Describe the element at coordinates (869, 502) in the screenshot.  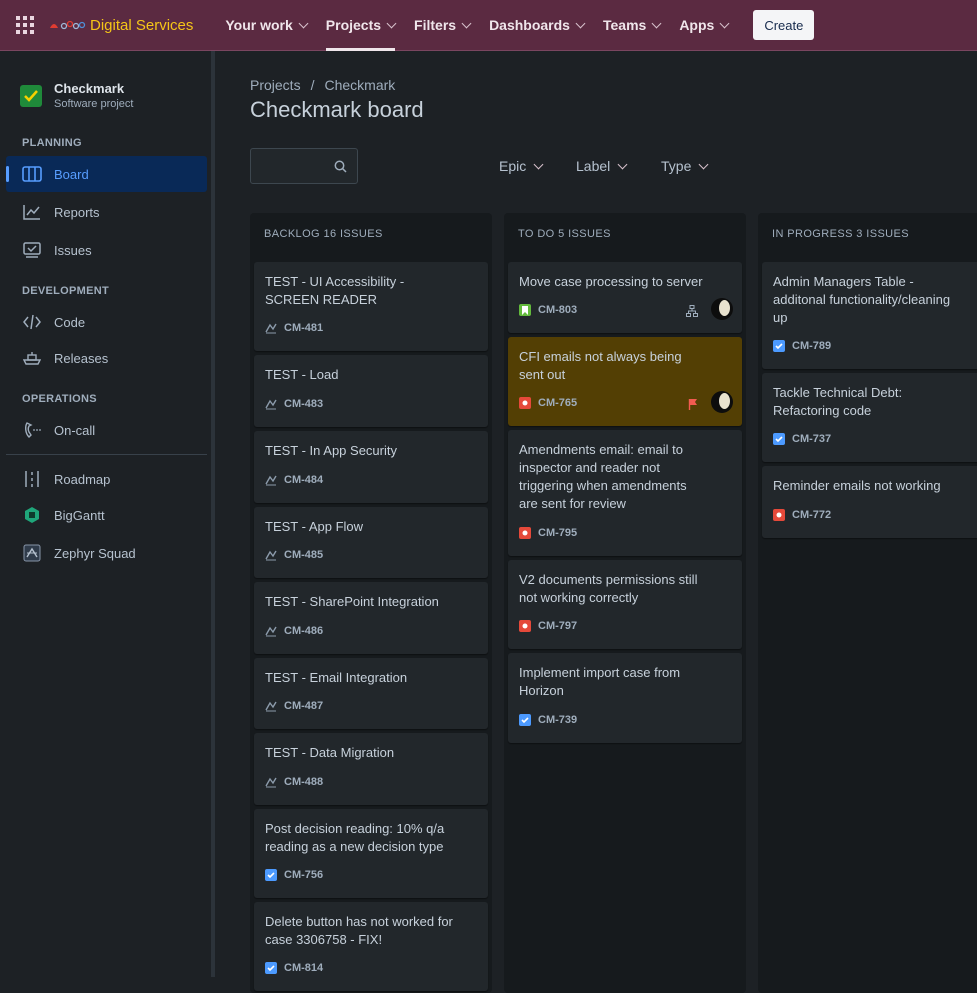
I see `issue-card: Reminder emails not working CM-772` at that location.